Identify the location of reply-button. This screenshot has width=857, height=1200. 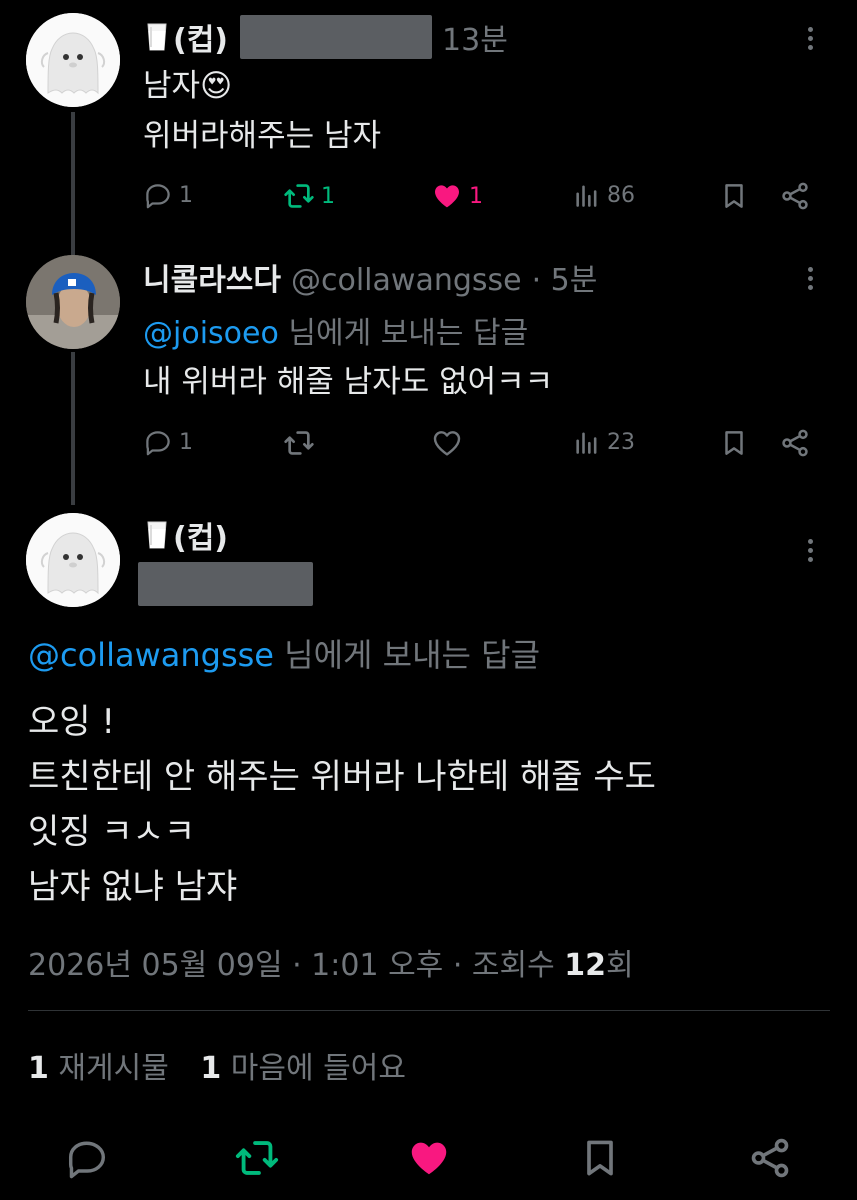
(87, 1158).